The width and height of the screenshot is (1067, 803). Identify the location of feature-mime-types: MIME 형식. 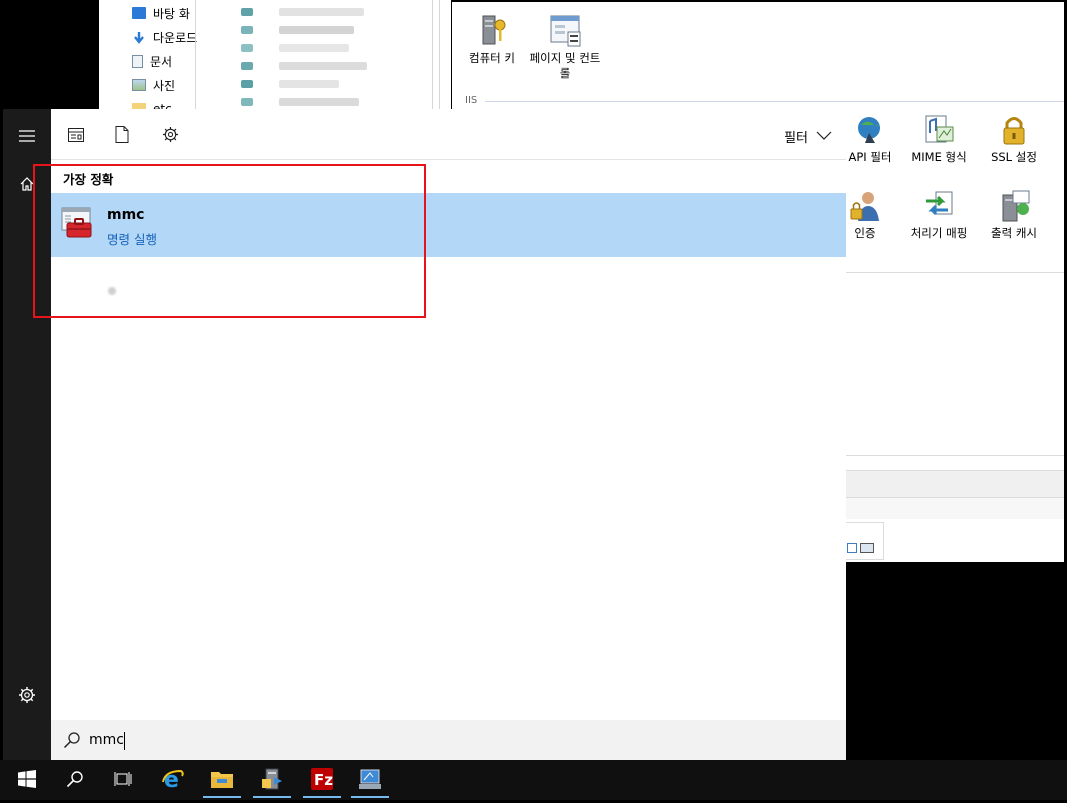
(939, 139).